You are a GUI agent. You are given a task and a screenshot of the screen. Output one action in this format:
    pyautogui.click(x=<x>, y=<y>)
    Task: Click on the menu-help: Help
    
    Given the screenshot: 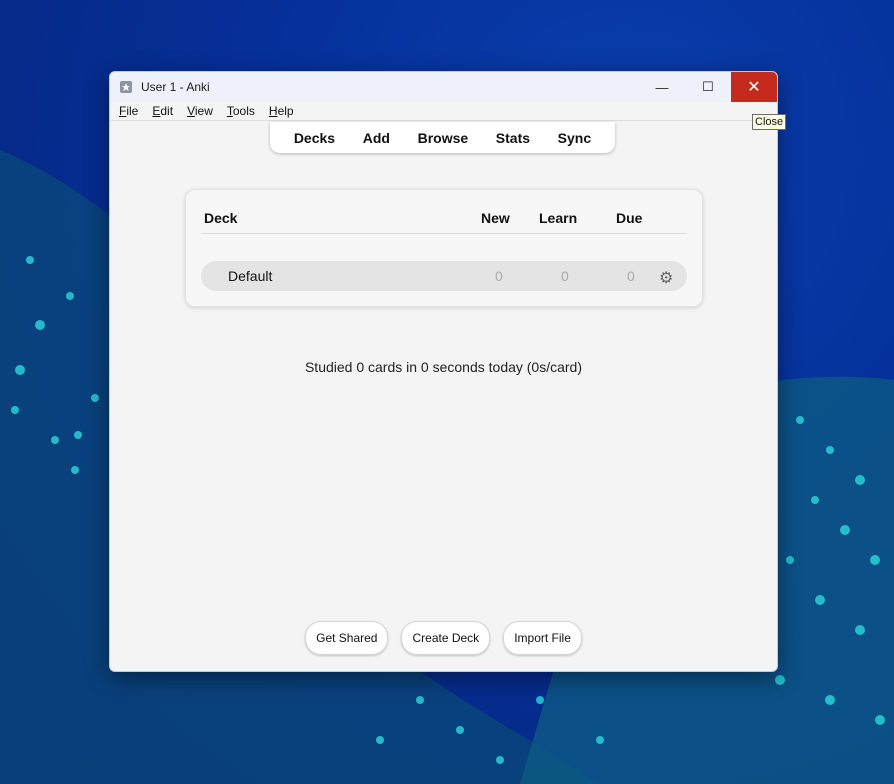 What is the action you would take?
    pyautogui.click(x=281, y=111)
    